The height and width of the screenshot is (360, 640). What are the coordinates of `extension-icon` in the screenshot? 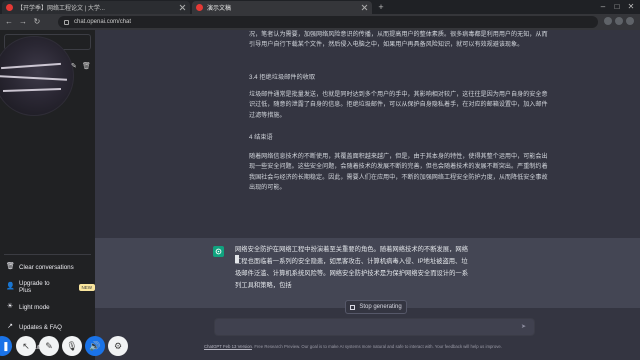 It's located at (608, 21).